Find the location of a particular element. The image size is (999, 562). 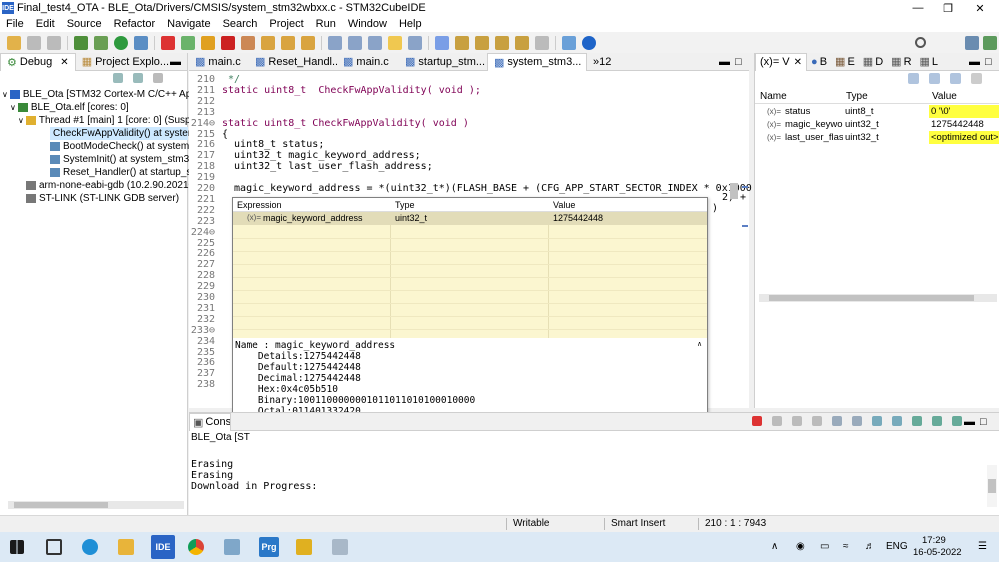

last-edit-icon is located at coordinates (502, 42).